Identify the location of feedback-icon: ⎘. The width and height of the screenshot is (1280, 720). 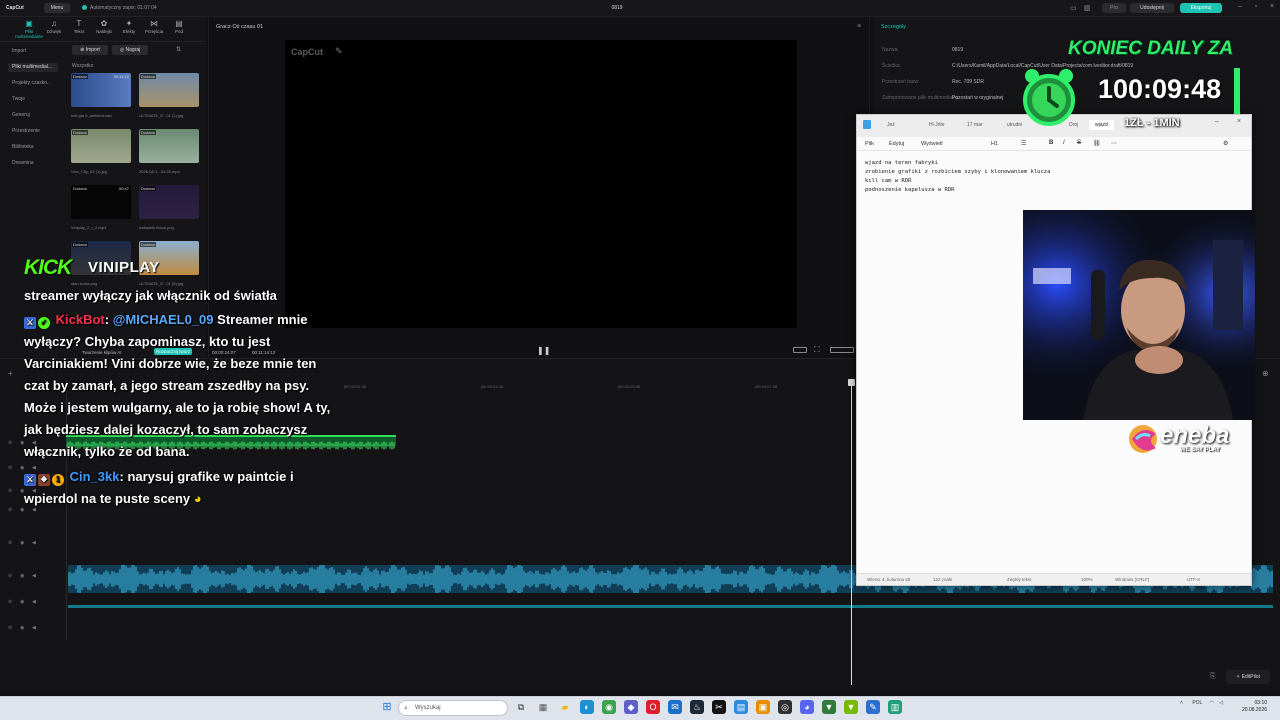
(1213, 677).